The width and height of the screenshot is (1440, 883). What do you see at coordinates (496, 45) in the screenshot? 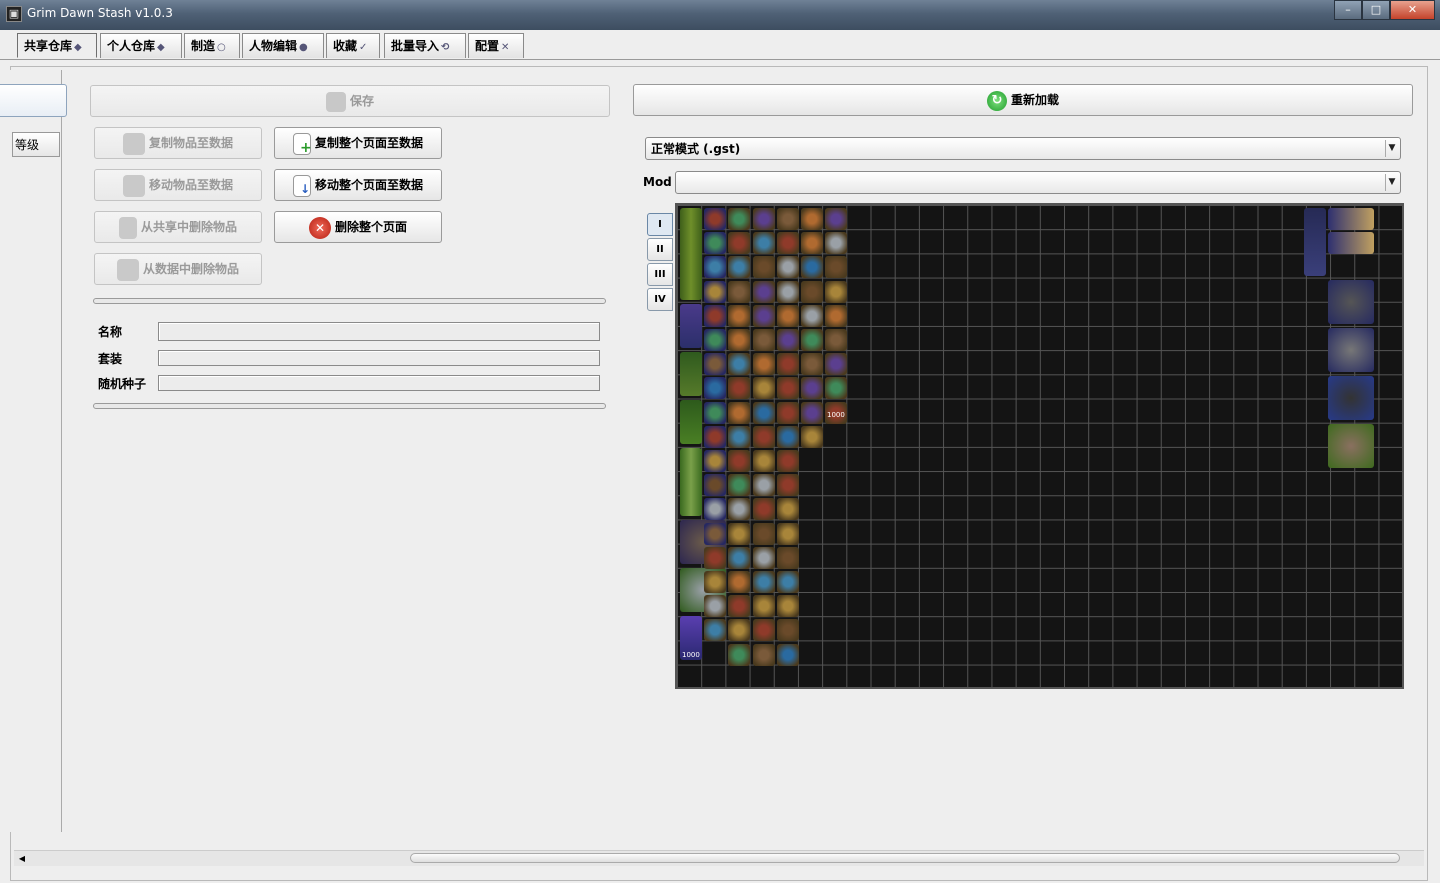
I see `tab-settings: 配置 ✕` at bounding box center [496, 45].